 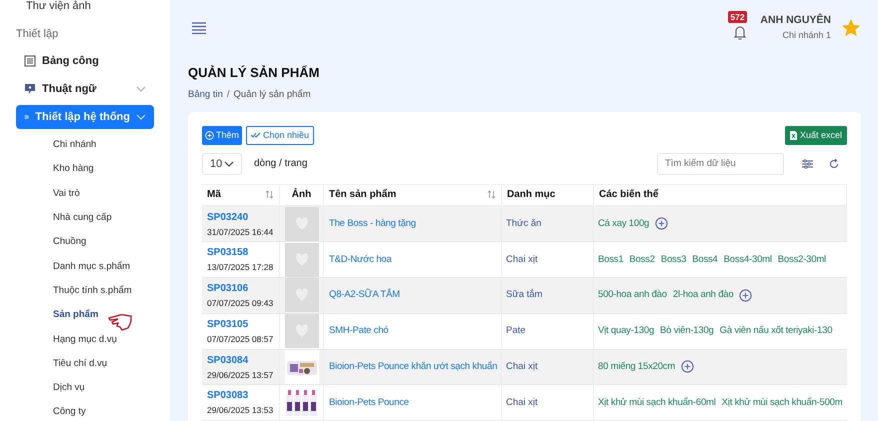 What do you see at coordinates (240, 303) in the screenshot?
I see `created-date: 07/07/2025 09:43` at bounding box center [240, 303].